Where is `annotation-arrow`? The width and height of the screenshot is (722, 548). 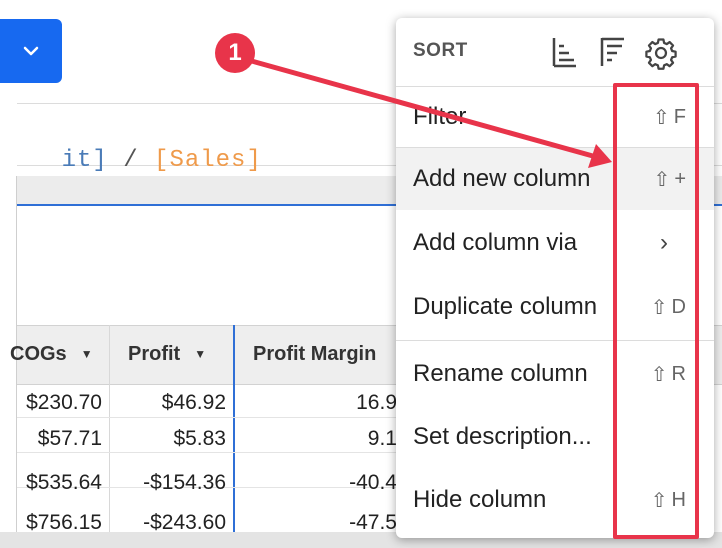 annotation-arrow is located at coordinates (428, 112).